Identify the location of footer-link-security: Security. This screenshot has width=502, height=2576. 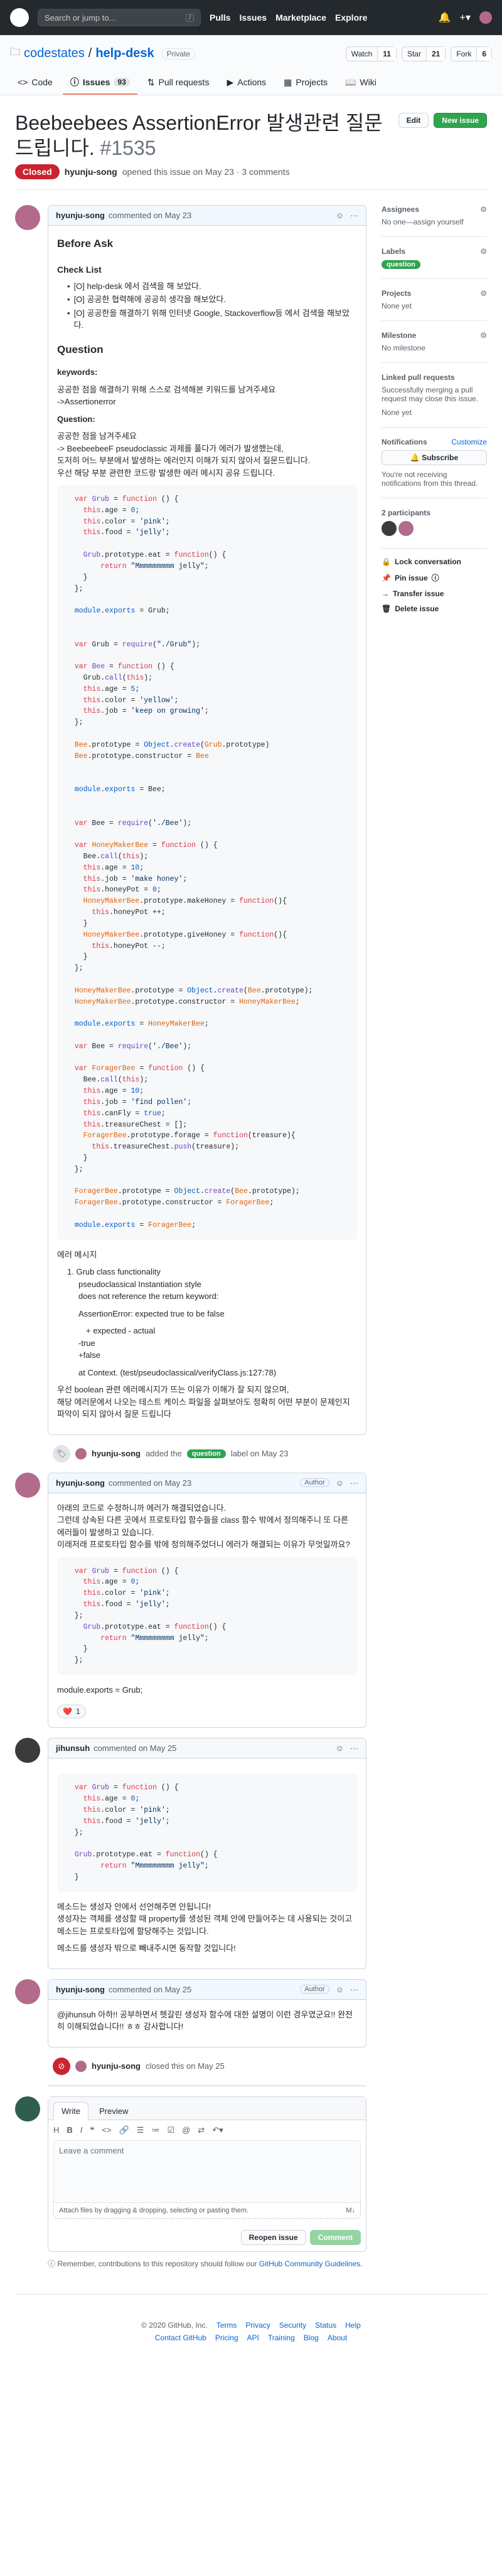
(292, 2325).